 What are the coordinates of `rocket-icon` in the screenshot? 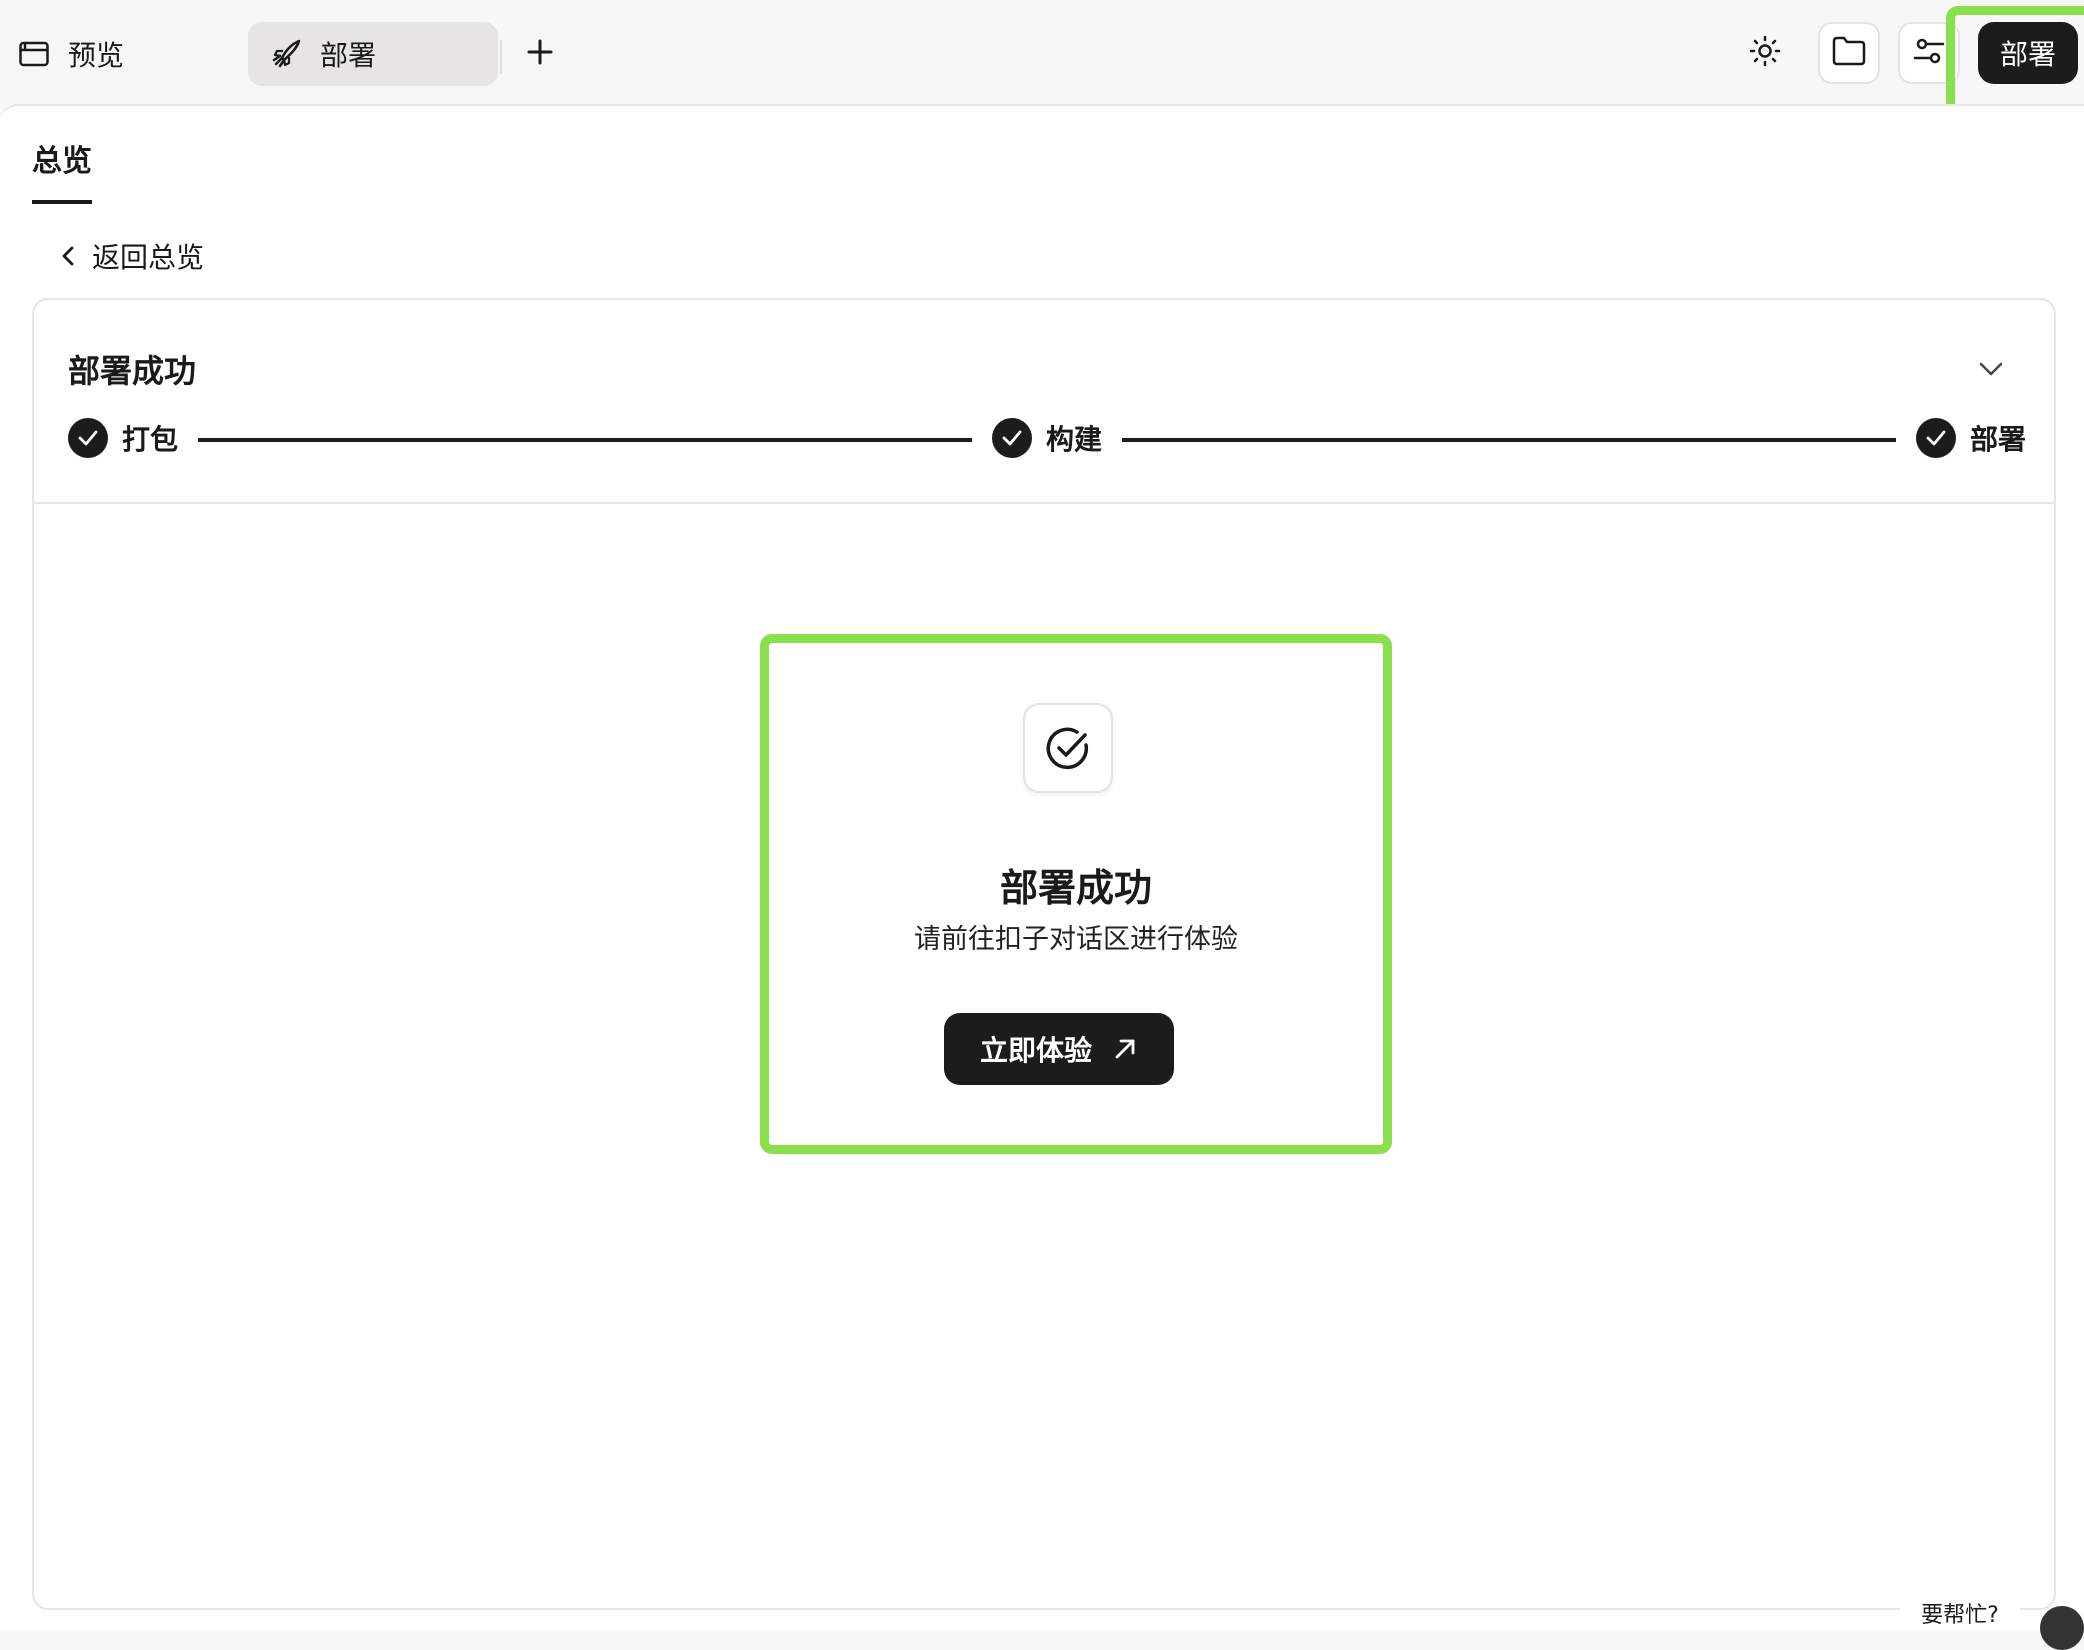 It's located at (286, 54).